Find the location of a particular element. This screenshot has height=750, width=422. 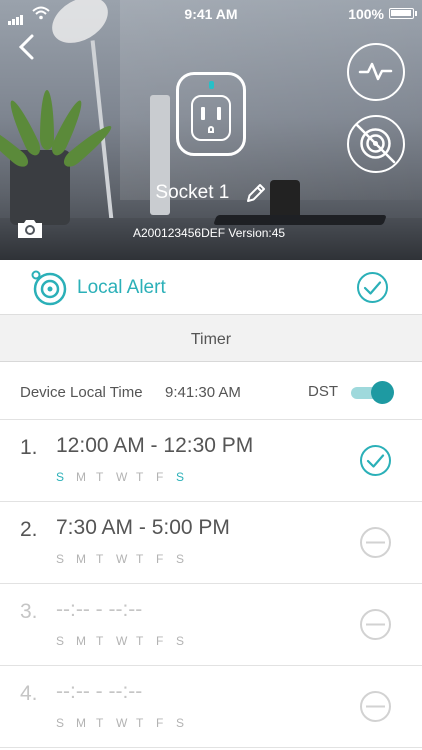

background-plant-leaf is located at coordinates (47, 120).